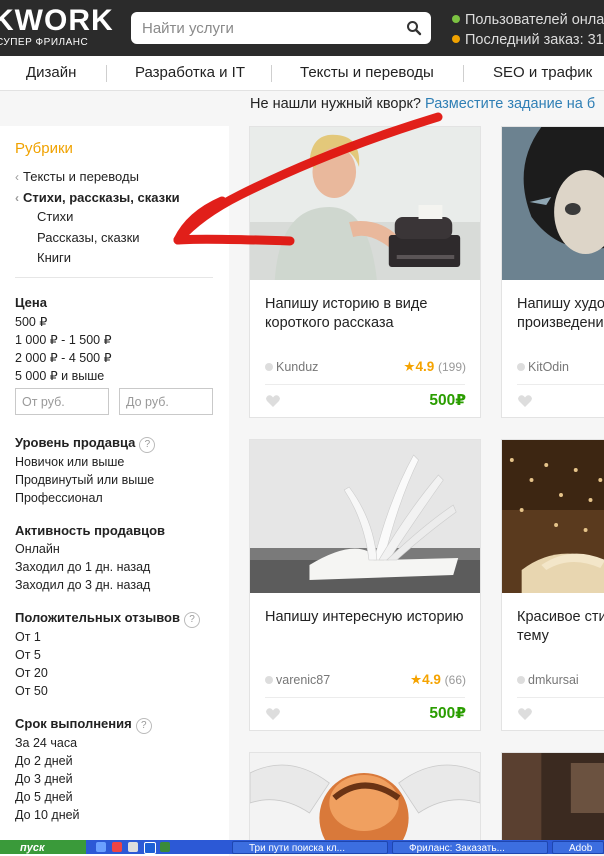 The image size is (604, 856). Describe the element at coordinates (367, 617) in the screenshot. I see `card-title: Напишу интересную историю` at that location.